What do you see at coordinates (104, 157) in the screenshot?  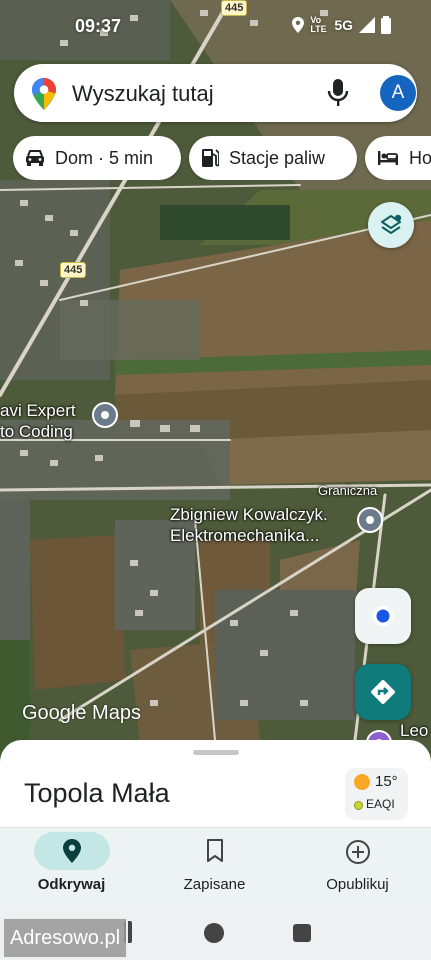 I see `chip-label: Dom · 5 min` at bounding box center [104, 157].